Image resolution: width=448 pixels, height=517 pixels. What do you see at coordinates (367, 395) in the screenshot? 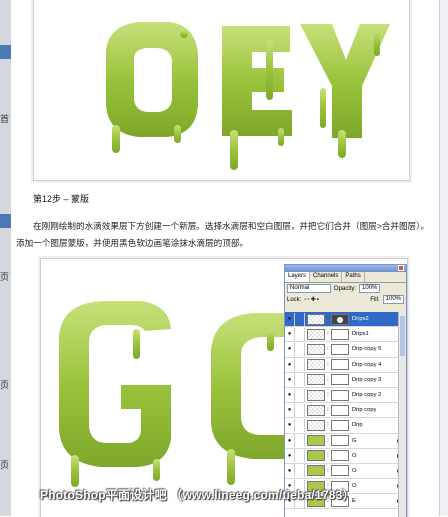
I see `layer-name: Drip copy 2` at bounding box center [367, 395].